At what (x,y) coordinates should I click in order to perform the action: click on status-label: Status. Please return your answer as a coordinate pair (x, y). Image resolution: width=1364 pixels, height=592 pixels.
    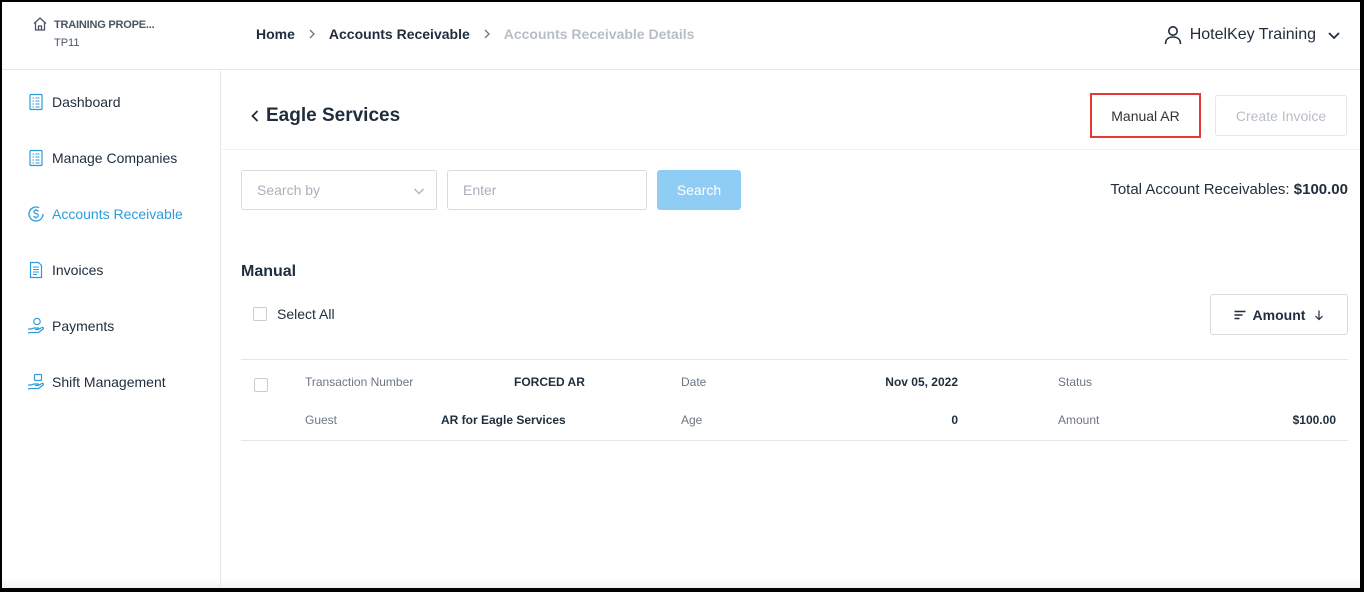
    Looking at the image, I should click on (1075, 382).